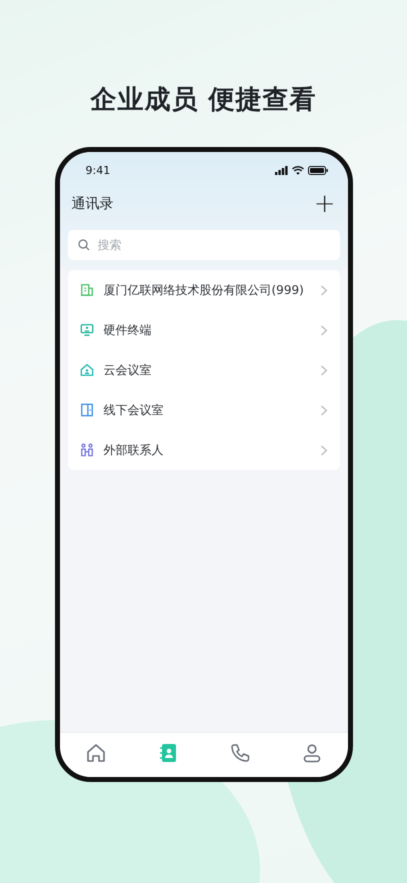 The width and height of the screenshot is (407, 883). What do you see at coordinates (204, 245) in the screenshot?
I see `search-field: 搜索` at bounding box center [204, 245].